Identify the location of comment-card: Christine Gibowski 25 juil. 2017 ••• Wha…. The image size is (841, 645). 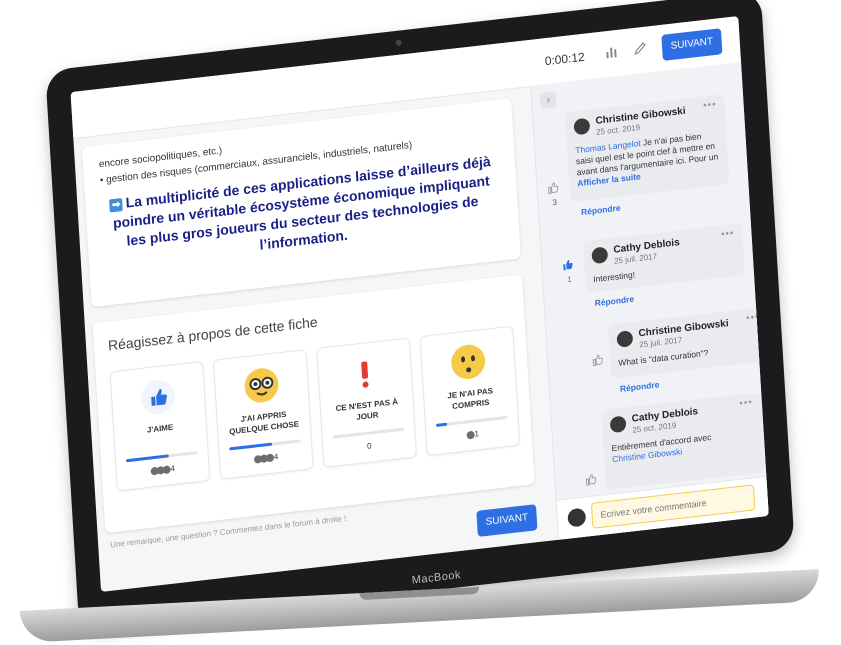
(688, 342).